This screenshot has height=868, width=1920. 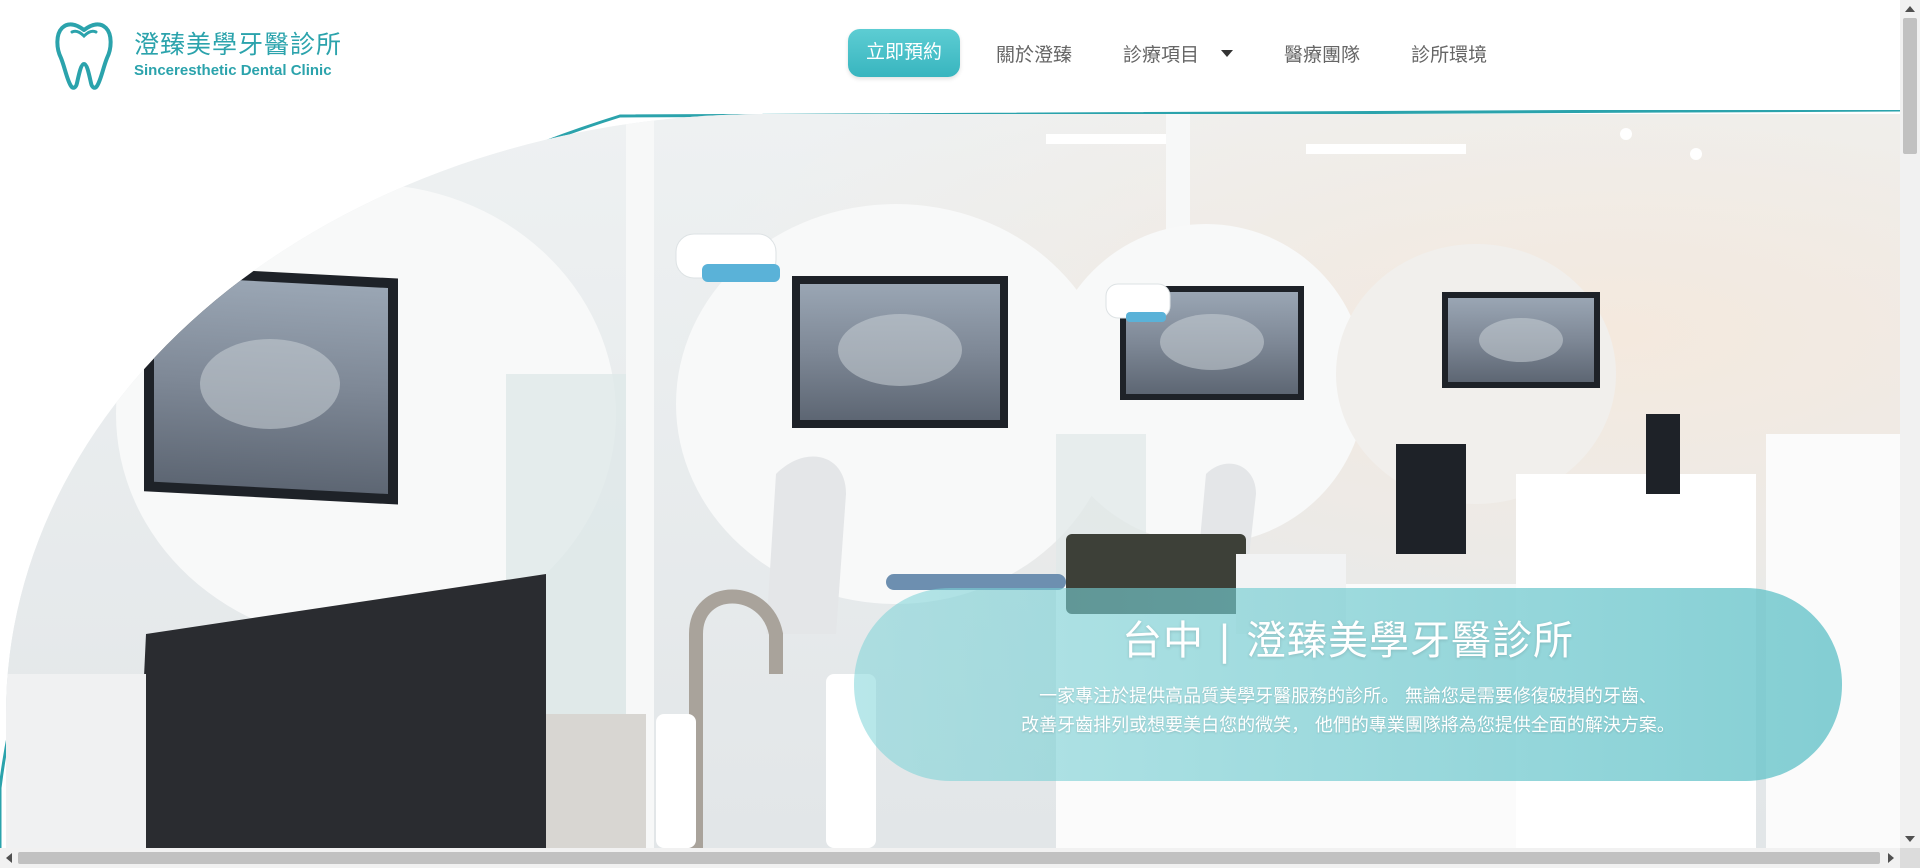 I want to click on nav-item-label: 診療項目, so click(x=1161, y=54).